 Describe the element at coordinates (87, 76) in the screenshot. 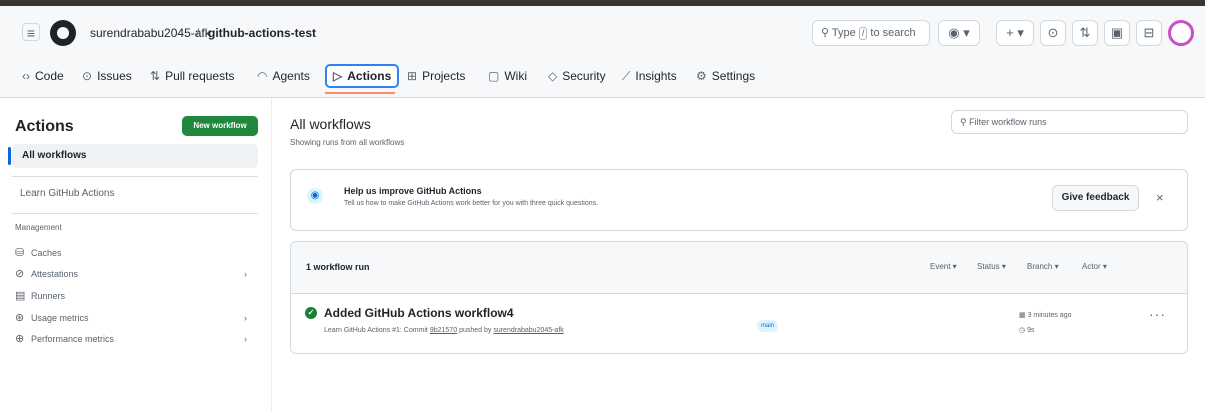

I see `issue-icon: ⊙` at that location.